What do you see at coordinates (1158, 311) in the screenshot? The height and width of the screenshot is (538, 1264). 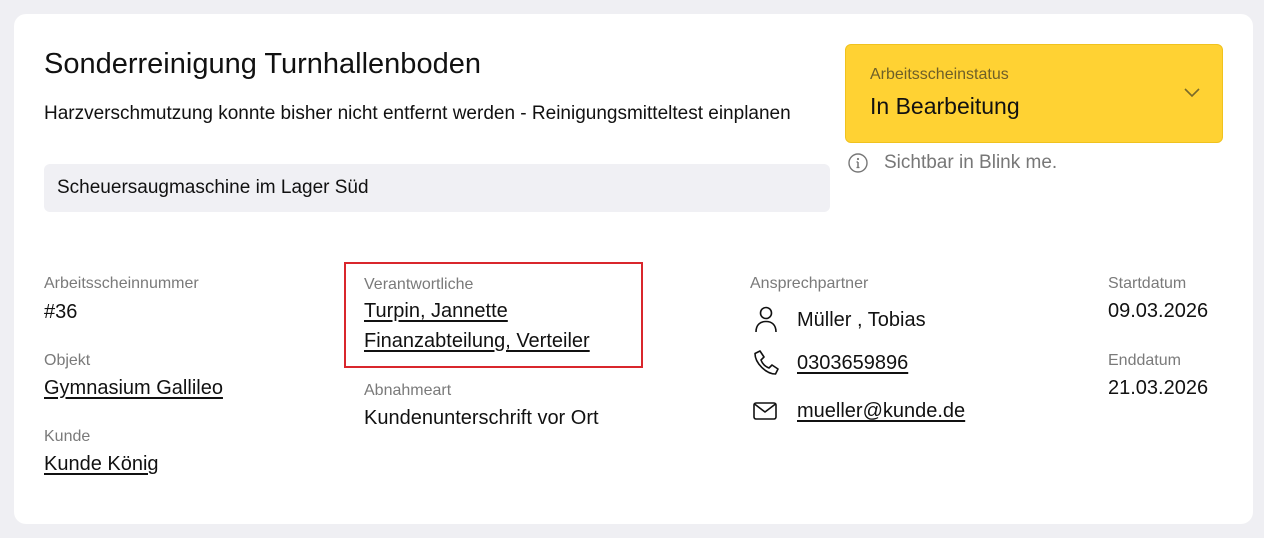 I see `start-date: 09.03.2026` at bounding box center [1158, 311].